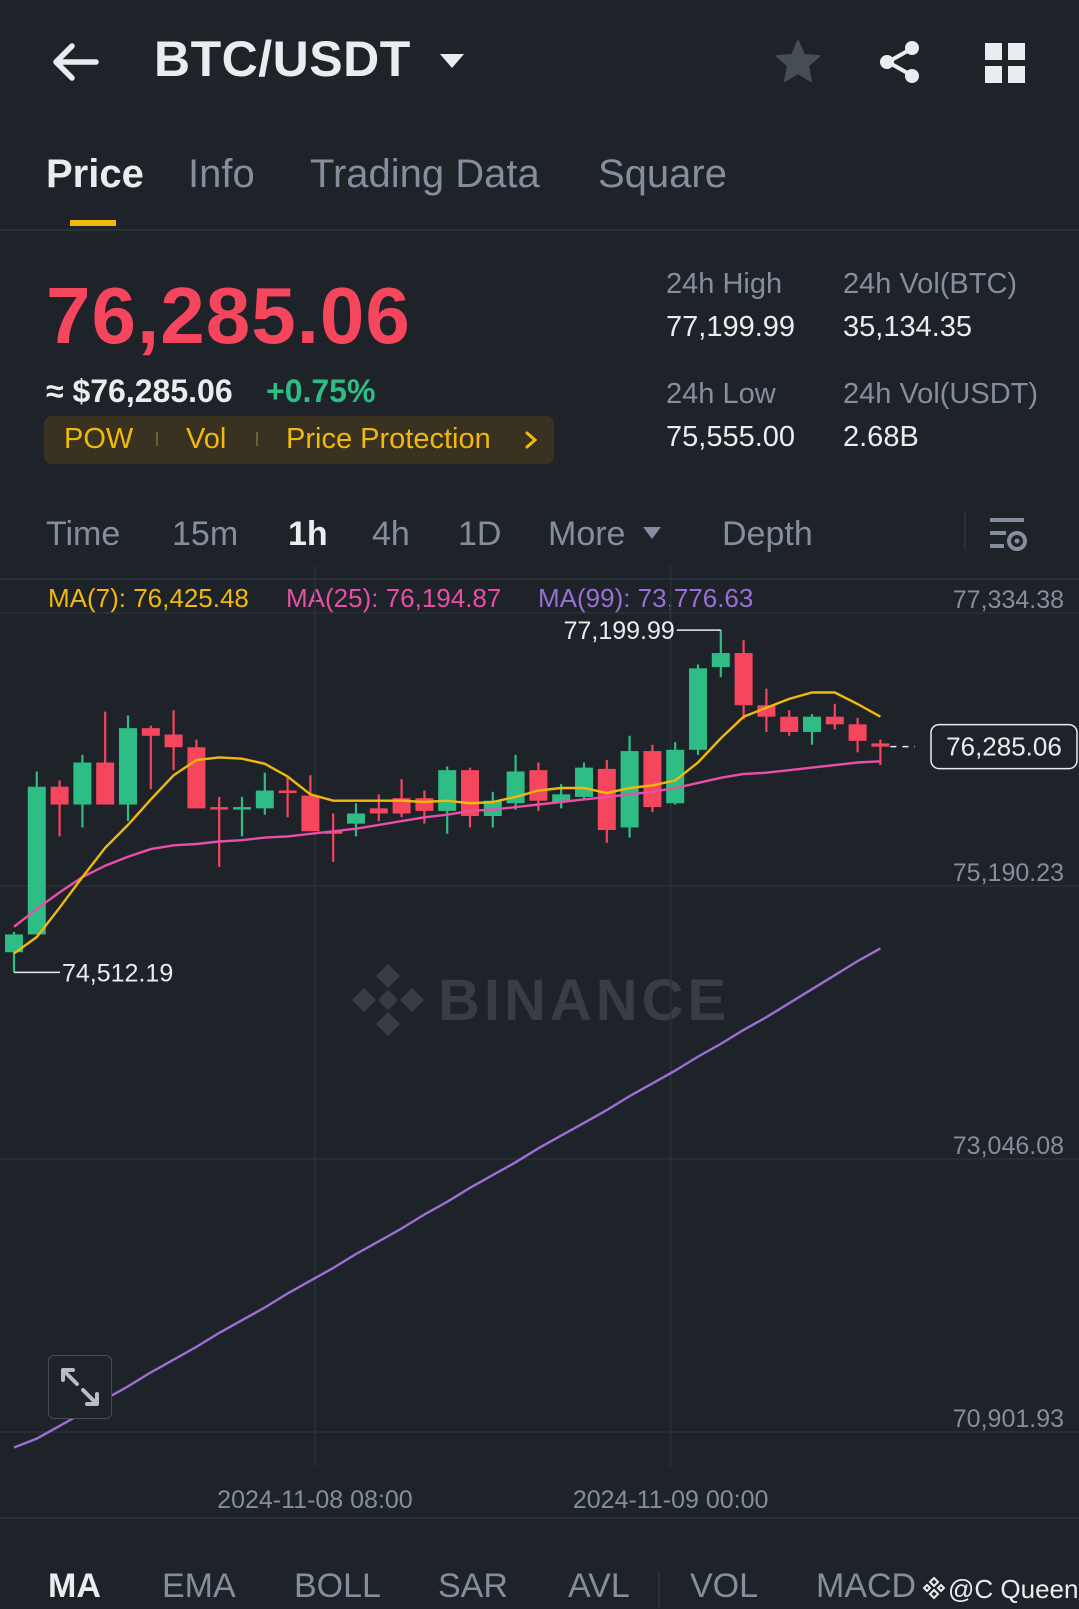  I want to click on last-price: 76,285.06, so click(228, 315).